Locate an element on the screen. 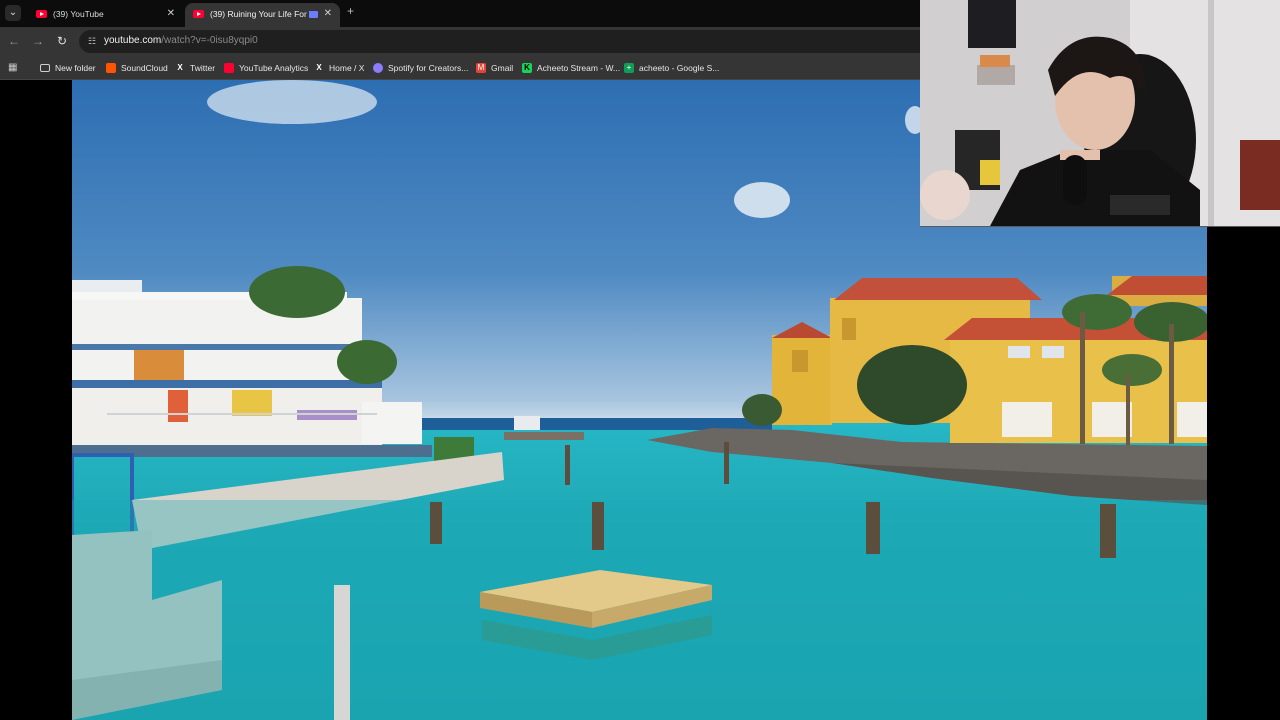 The image size is (1280, 720). gmail-icon: M is located at coordinates (481, 68).